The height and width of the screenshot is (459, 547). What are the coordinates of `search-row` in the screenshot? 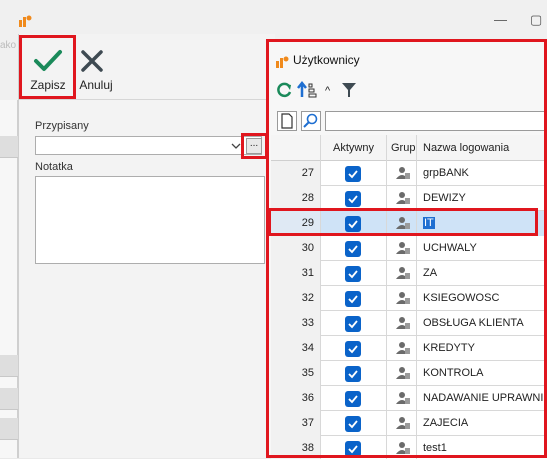 It's located at (412, 121).